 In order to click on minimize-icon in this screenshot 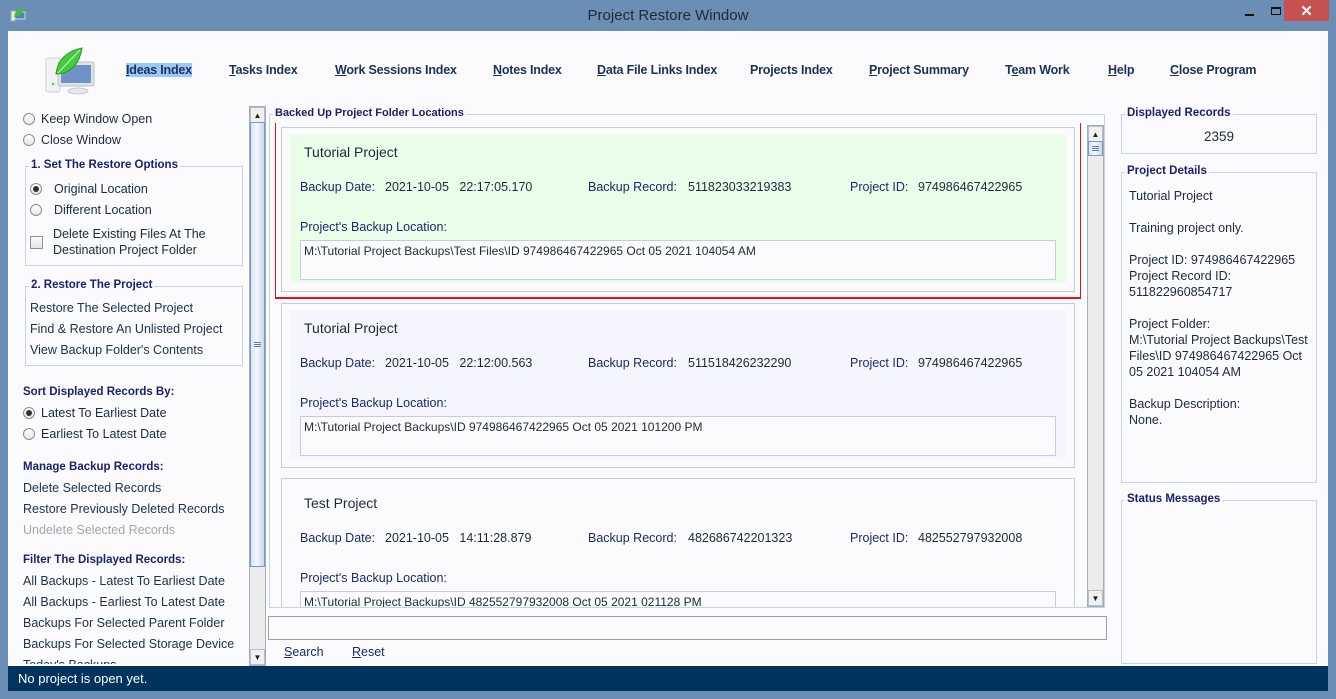, I will do `click(1249, 14)`.